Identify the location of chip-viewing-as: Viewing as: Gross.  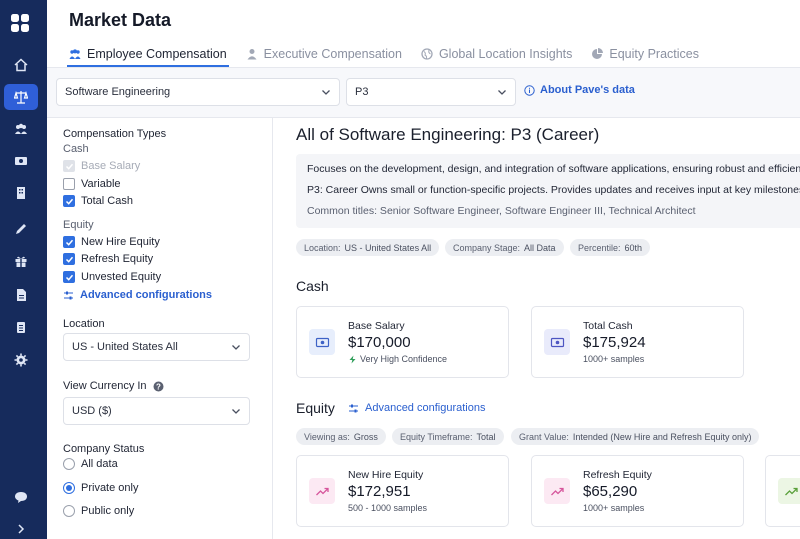
(341, 436).